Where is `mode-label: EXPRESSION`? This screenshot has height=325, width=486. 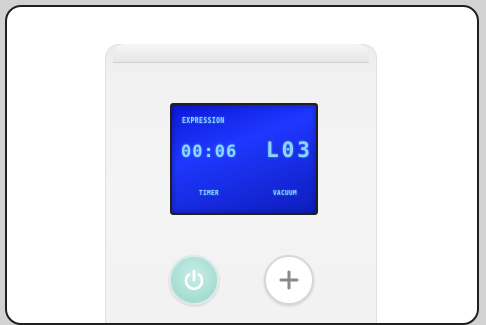 mode-label: EXPRESSION is located at coordinates (203, 120).